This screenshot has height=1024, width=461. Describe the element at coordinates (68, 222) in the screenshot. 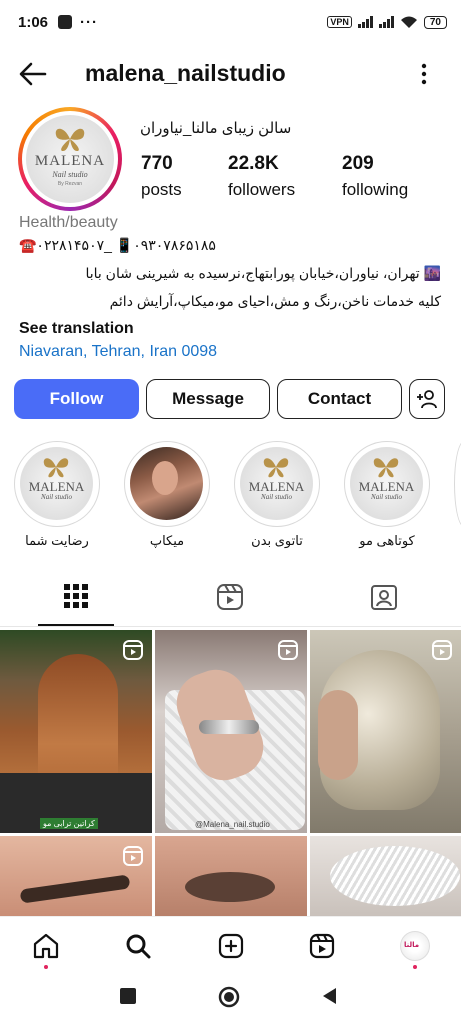

I see `profile-category: Health/beauty` at that location.